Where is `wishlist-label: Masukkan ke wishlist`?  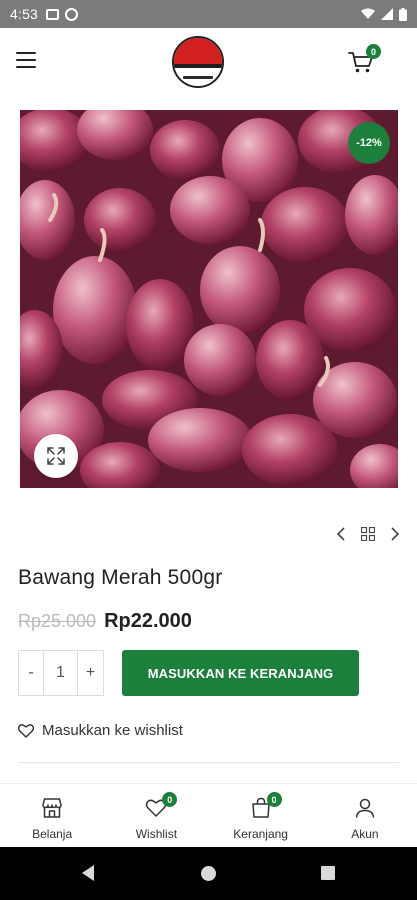
wishlist-label: Masukkan ke wishlist is located at coordinates (112, 730).